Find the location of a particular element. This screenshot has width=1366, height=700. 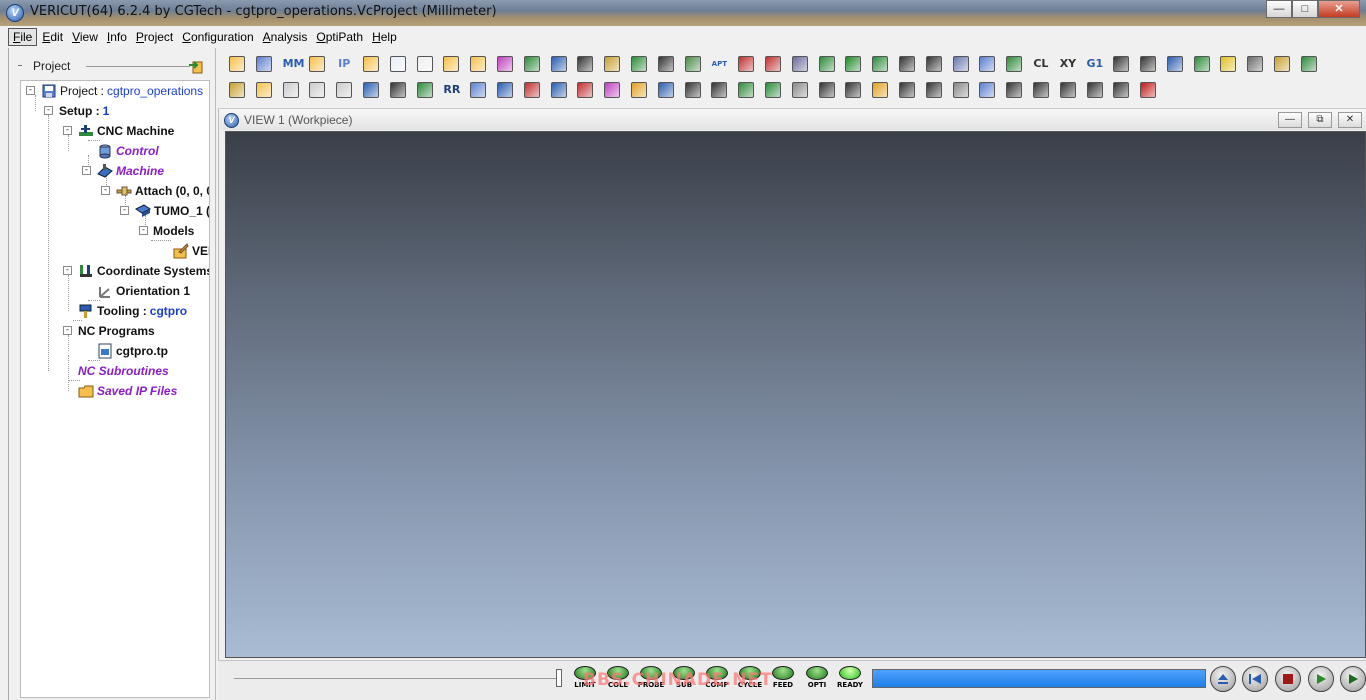

open-button is located at coordinates (237, 64).